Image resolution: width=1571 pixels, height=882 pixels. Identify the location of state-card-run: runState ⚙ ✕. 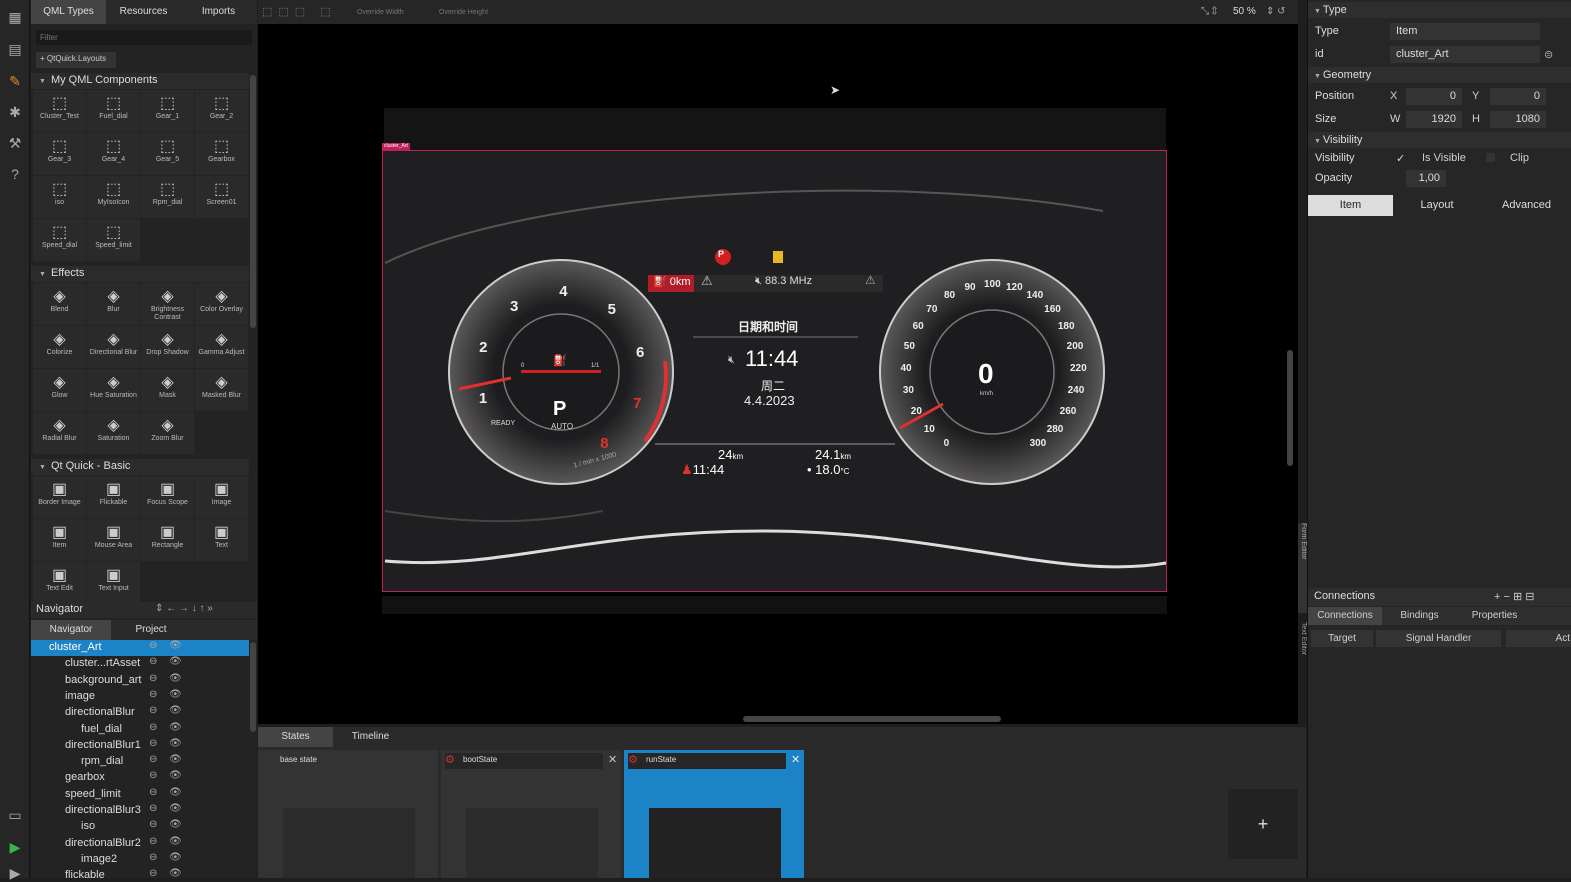
(714, 814).